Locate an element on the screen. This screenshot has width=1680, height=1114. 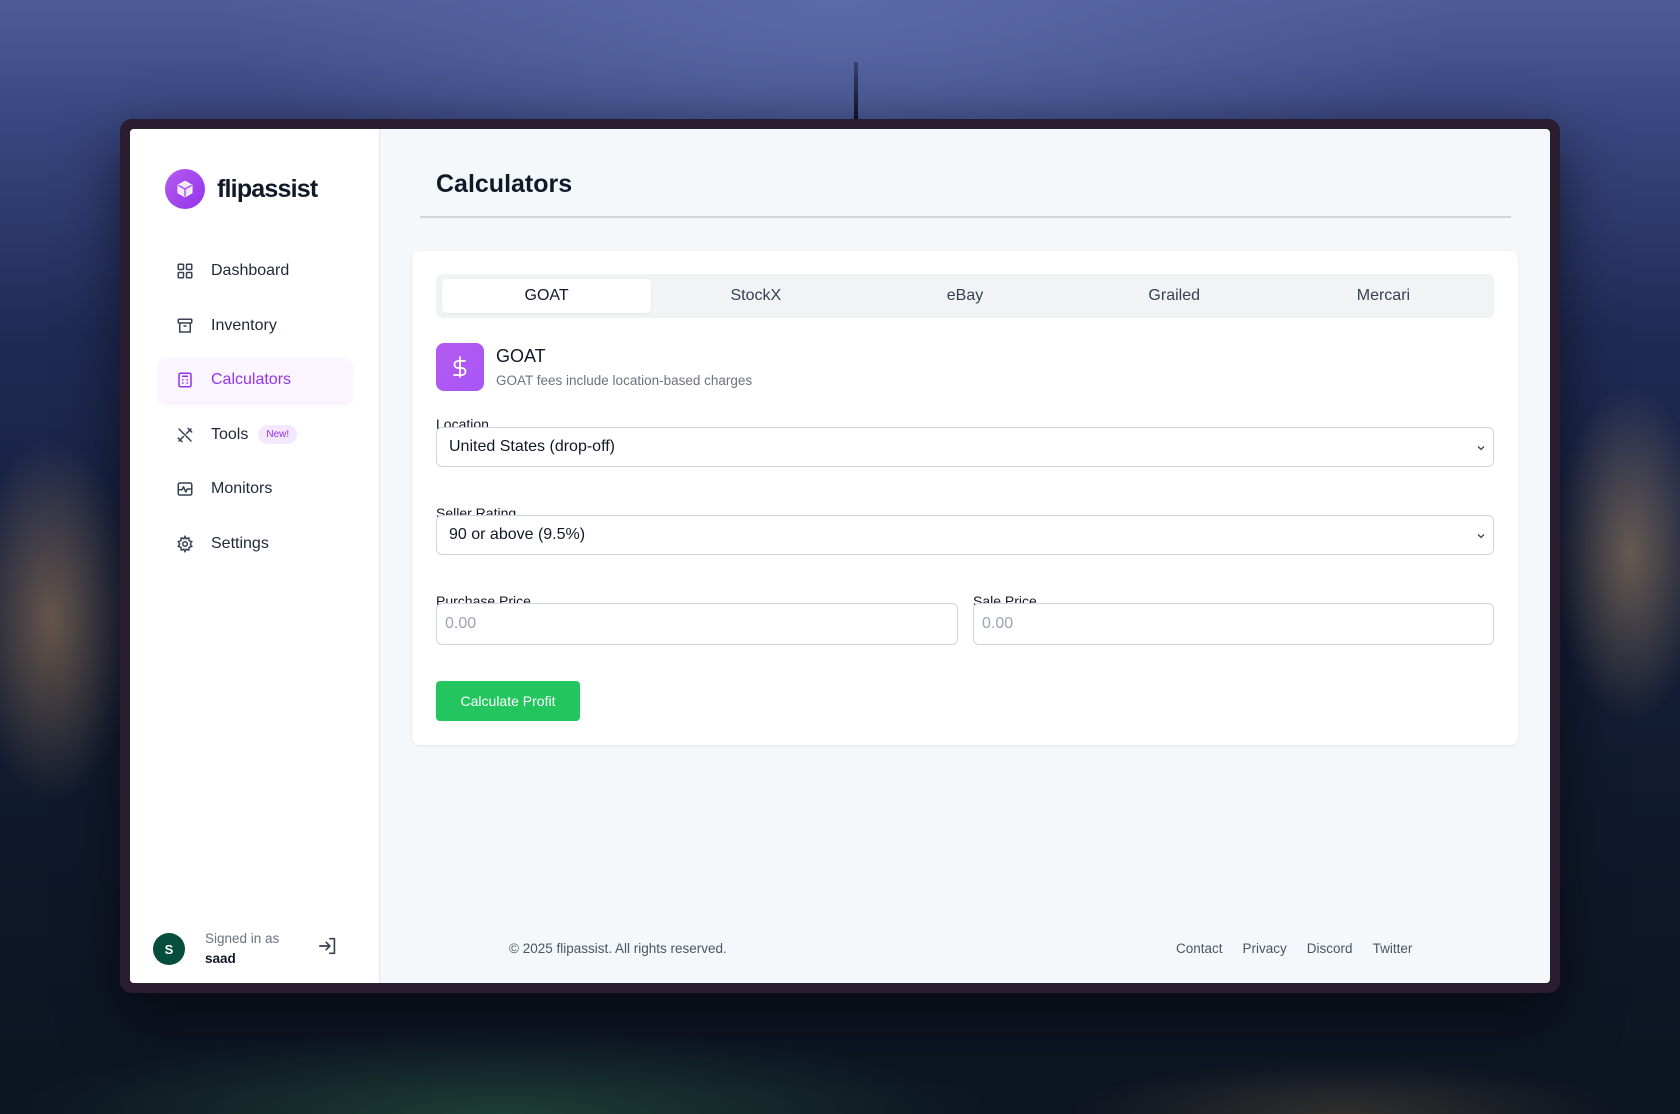
footer-link-privacy: Privacy is located at coordinates (1265, 948).